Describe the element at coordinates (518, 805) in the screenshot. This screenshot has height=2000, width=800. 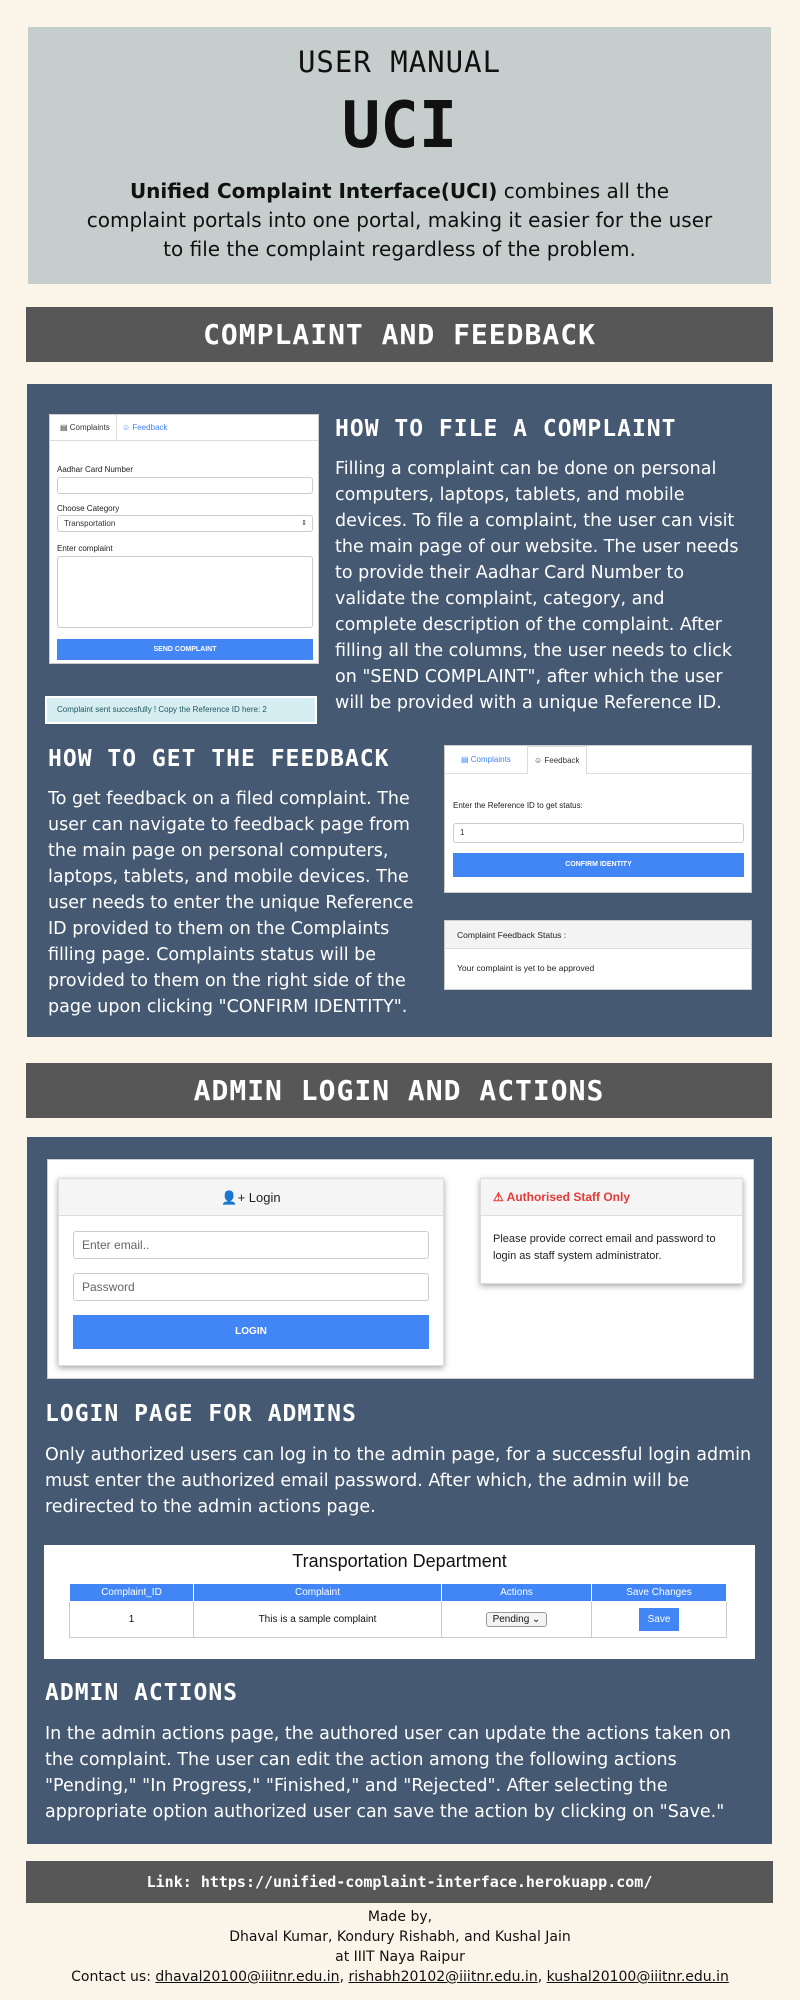
I see `ref-label: Enter the Reference ID to get status:` at that location.